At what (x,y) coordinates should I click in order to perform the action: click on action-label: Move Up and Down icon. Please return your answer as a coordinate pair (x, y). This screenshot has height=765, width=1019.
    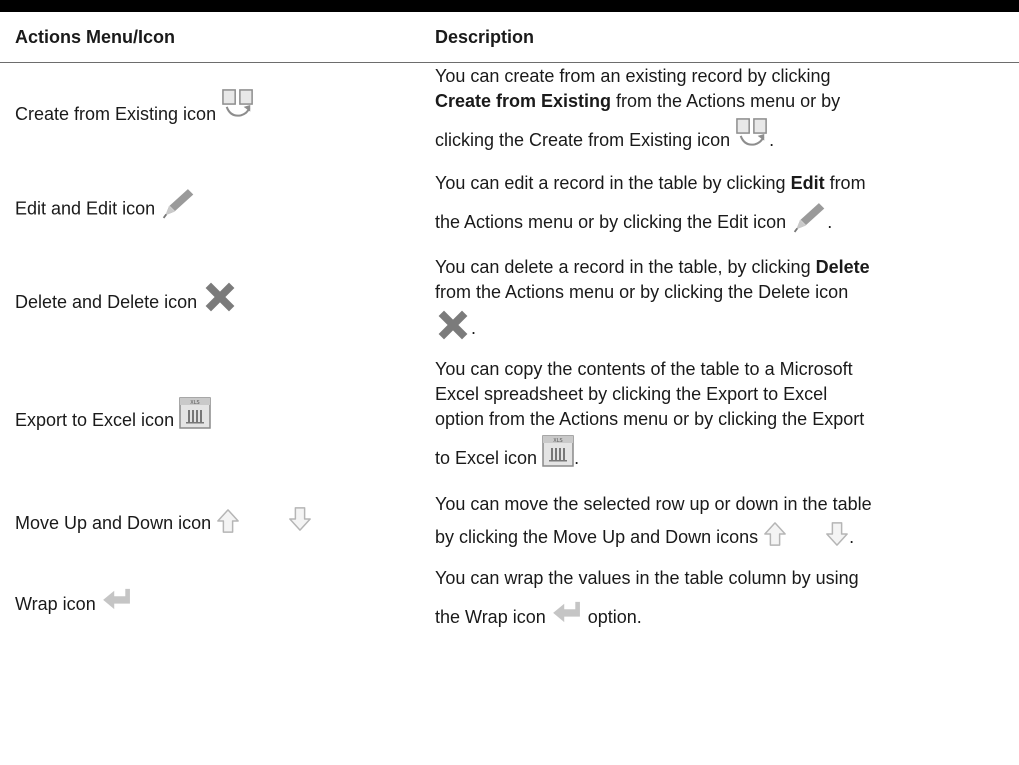
    Looking at the image, I should click on (113, 523).